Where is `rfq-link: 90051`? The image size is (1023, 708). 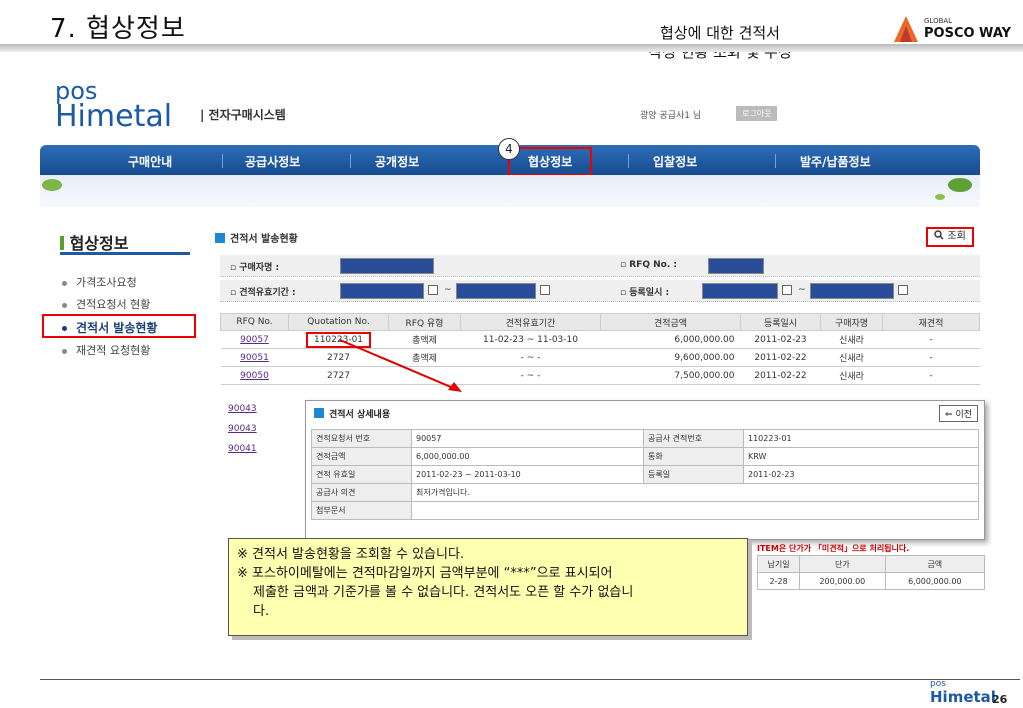 rfq-link: 90051 is located at coordinates (254, 357).